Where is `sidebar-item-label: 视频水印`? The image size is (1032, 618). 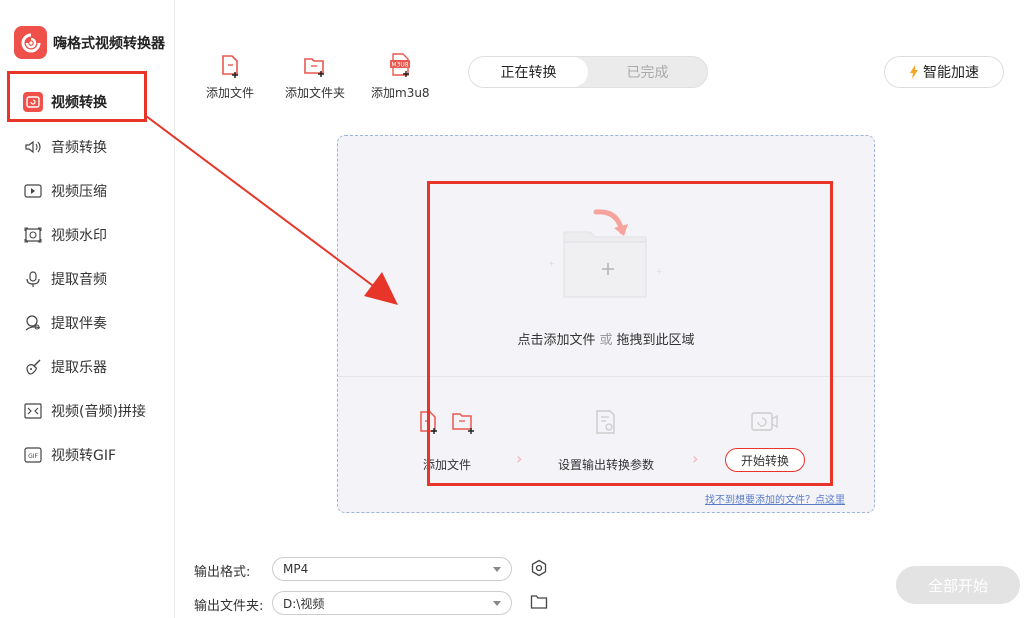 sidebar-item-label: 视频水印 is located at coordinates (79, 236).